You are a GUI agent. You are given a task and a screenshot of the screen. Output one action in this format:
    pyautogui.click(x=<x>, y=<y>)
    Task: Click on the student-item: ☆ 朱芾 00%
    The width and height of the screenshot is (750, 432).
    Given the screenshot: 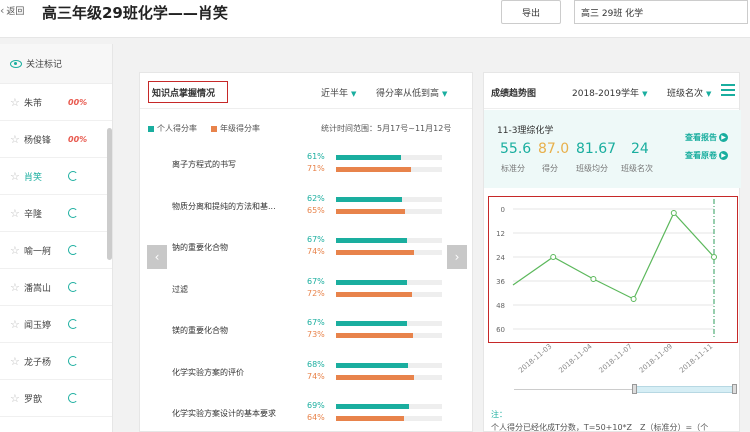 What is the action you would take?
    pyautogui.click(x=56, y=102)
    